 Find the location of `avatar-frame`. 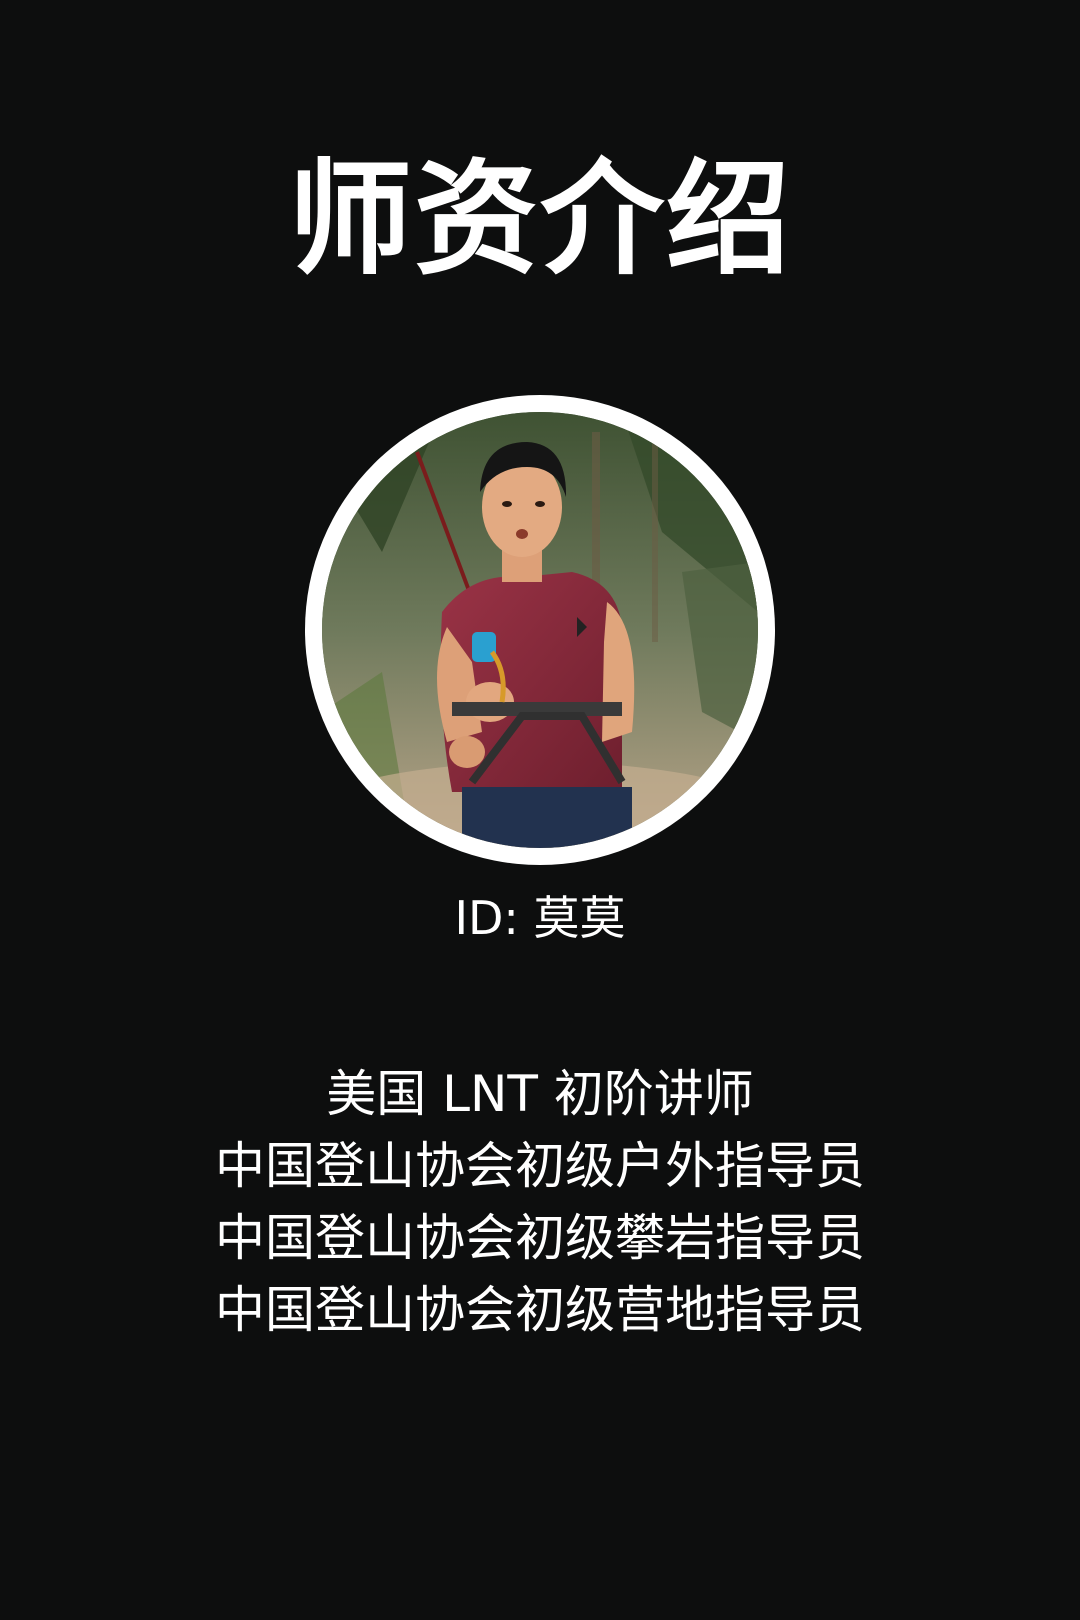

avatar-frame is located at coordinates (540, 630).